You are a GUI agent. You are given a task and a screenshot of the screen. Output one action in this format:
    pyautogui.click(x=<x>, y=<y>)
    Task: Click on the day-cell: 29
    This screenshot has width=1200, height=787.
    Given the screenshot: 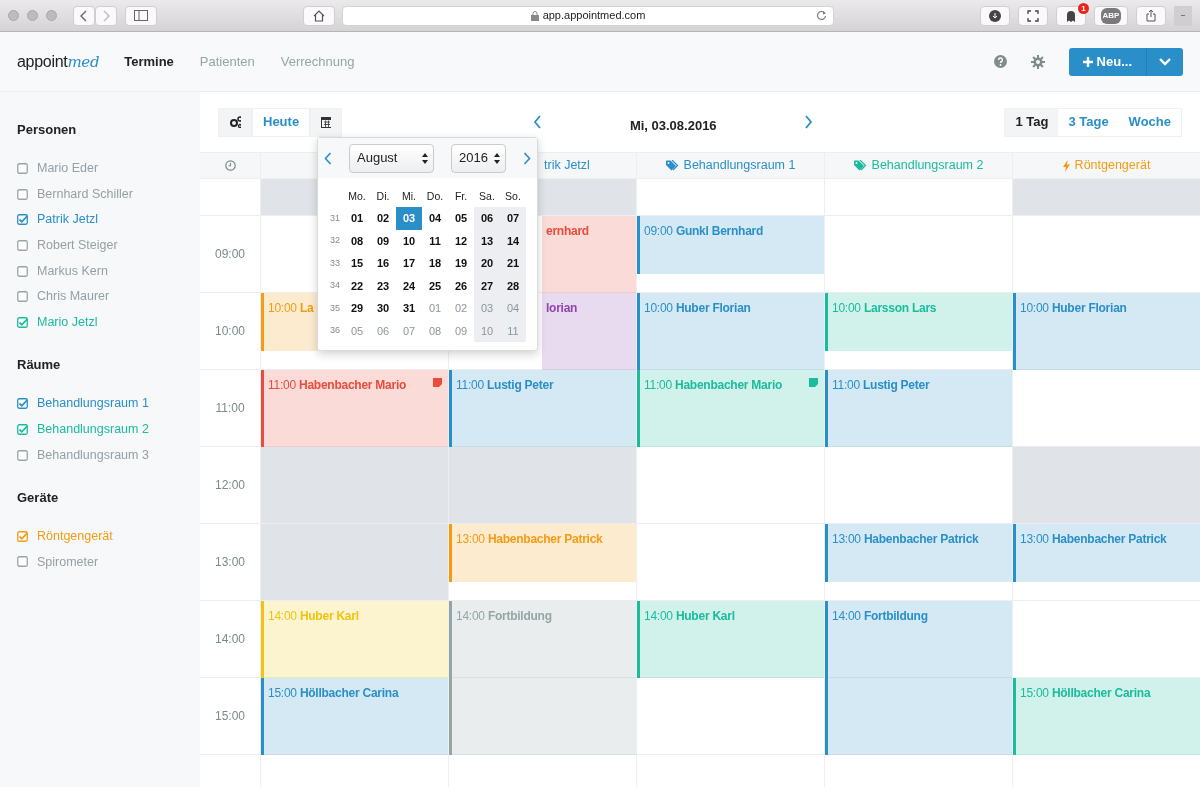 What is the action you would take?
    pyautogui.click(x=357, y=308)
    